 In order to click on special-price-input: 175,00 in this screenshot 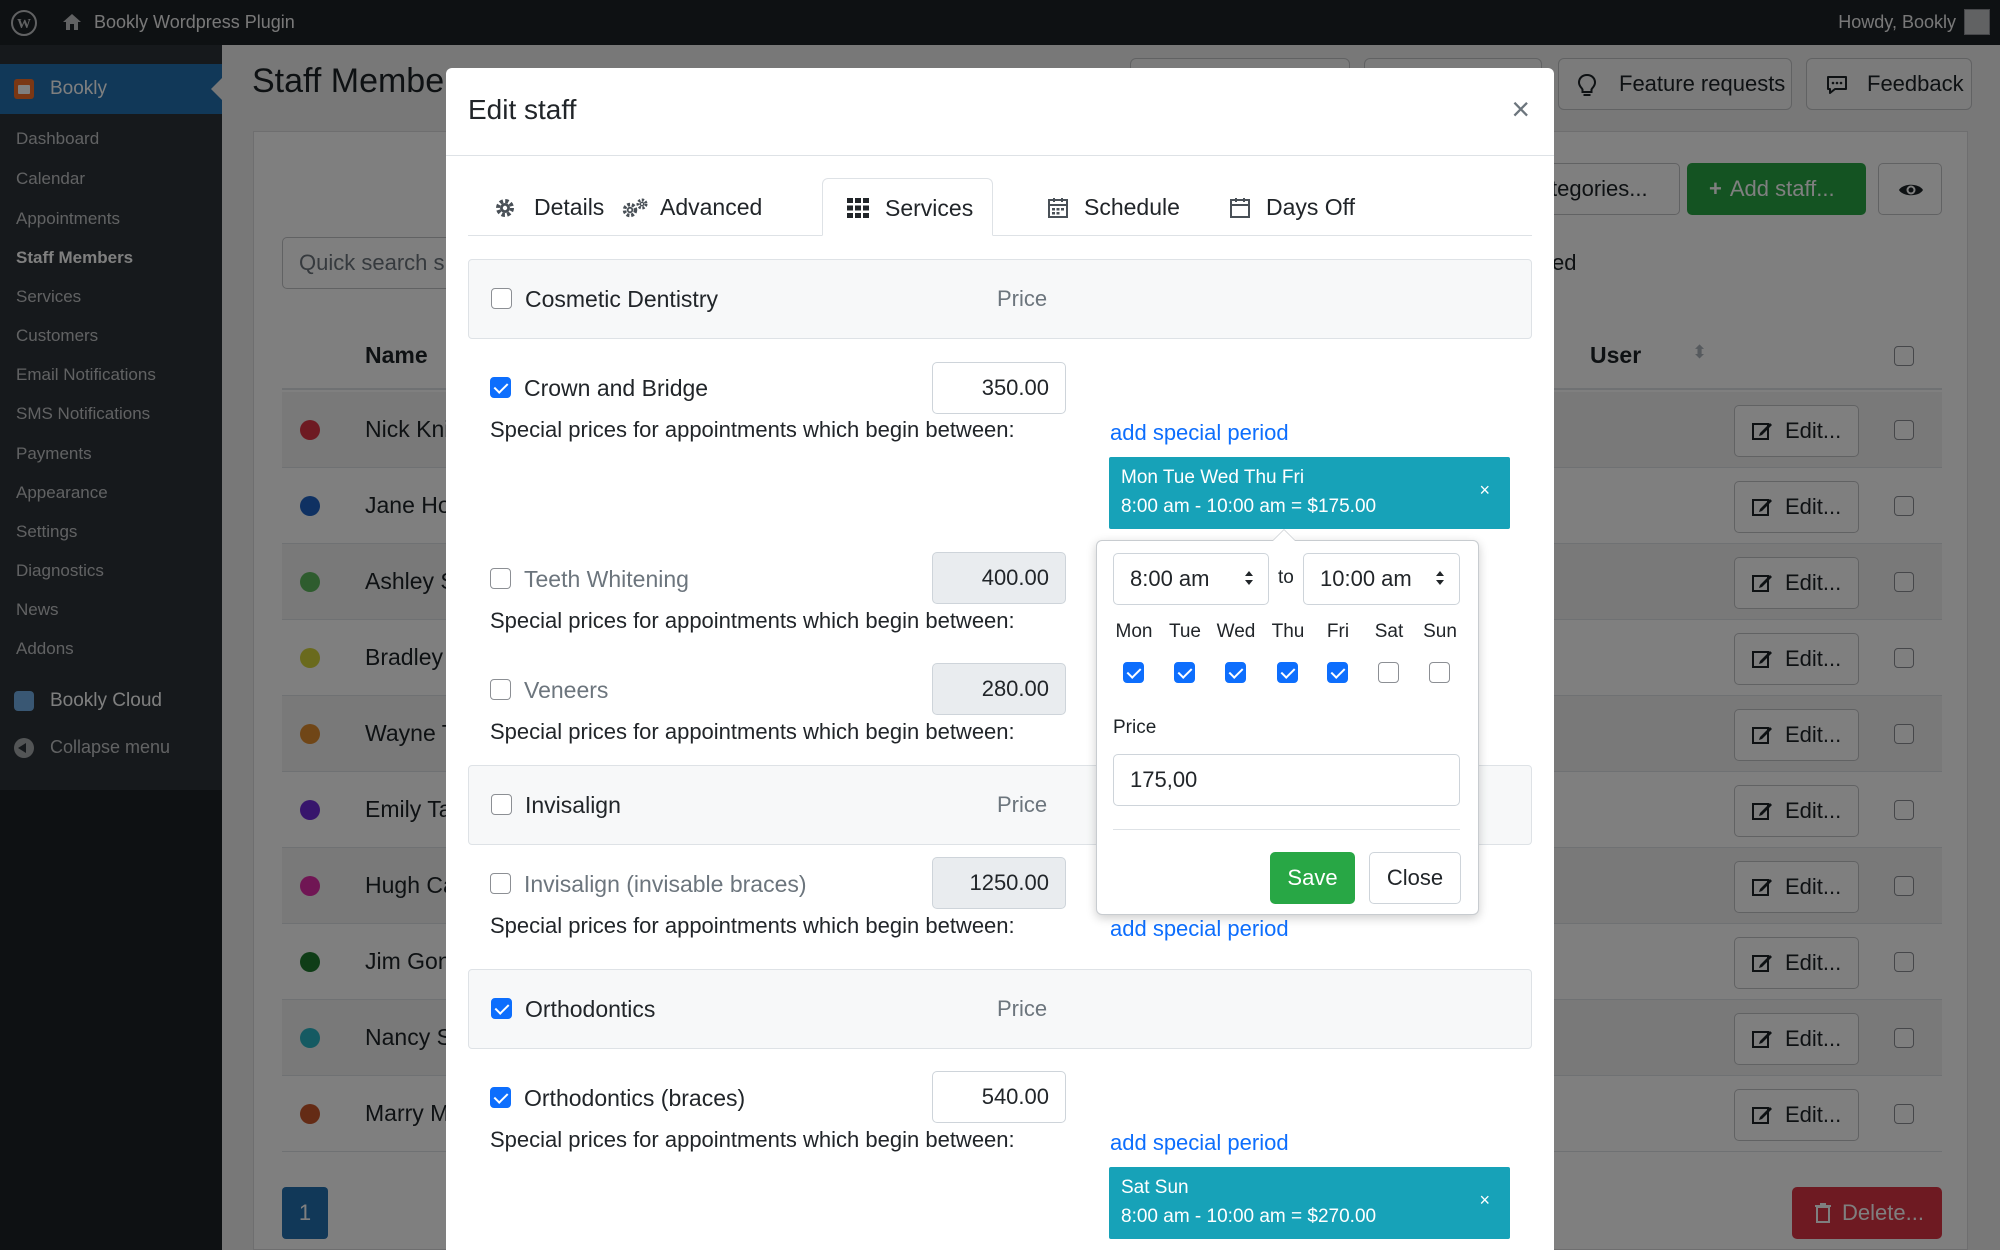, I will do `click(1286, 780)`.